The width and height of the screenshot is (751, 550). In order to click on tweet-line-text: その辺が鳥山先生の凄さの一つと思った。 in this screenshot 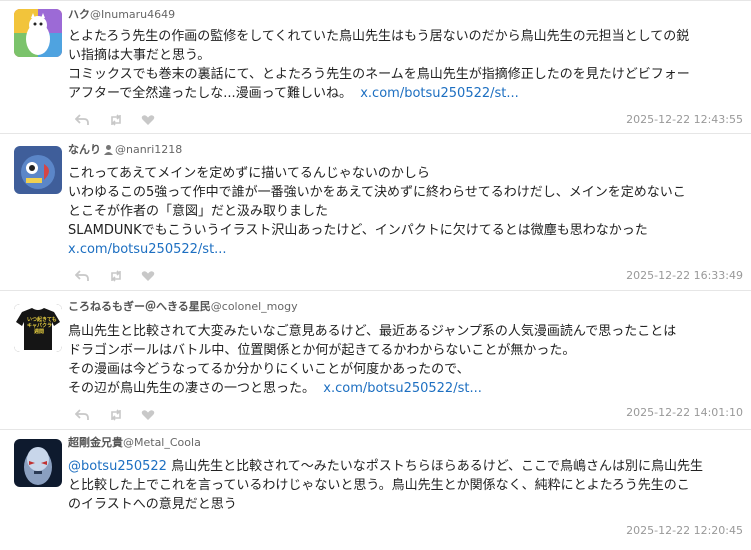, I will do `click(192, 388)`.